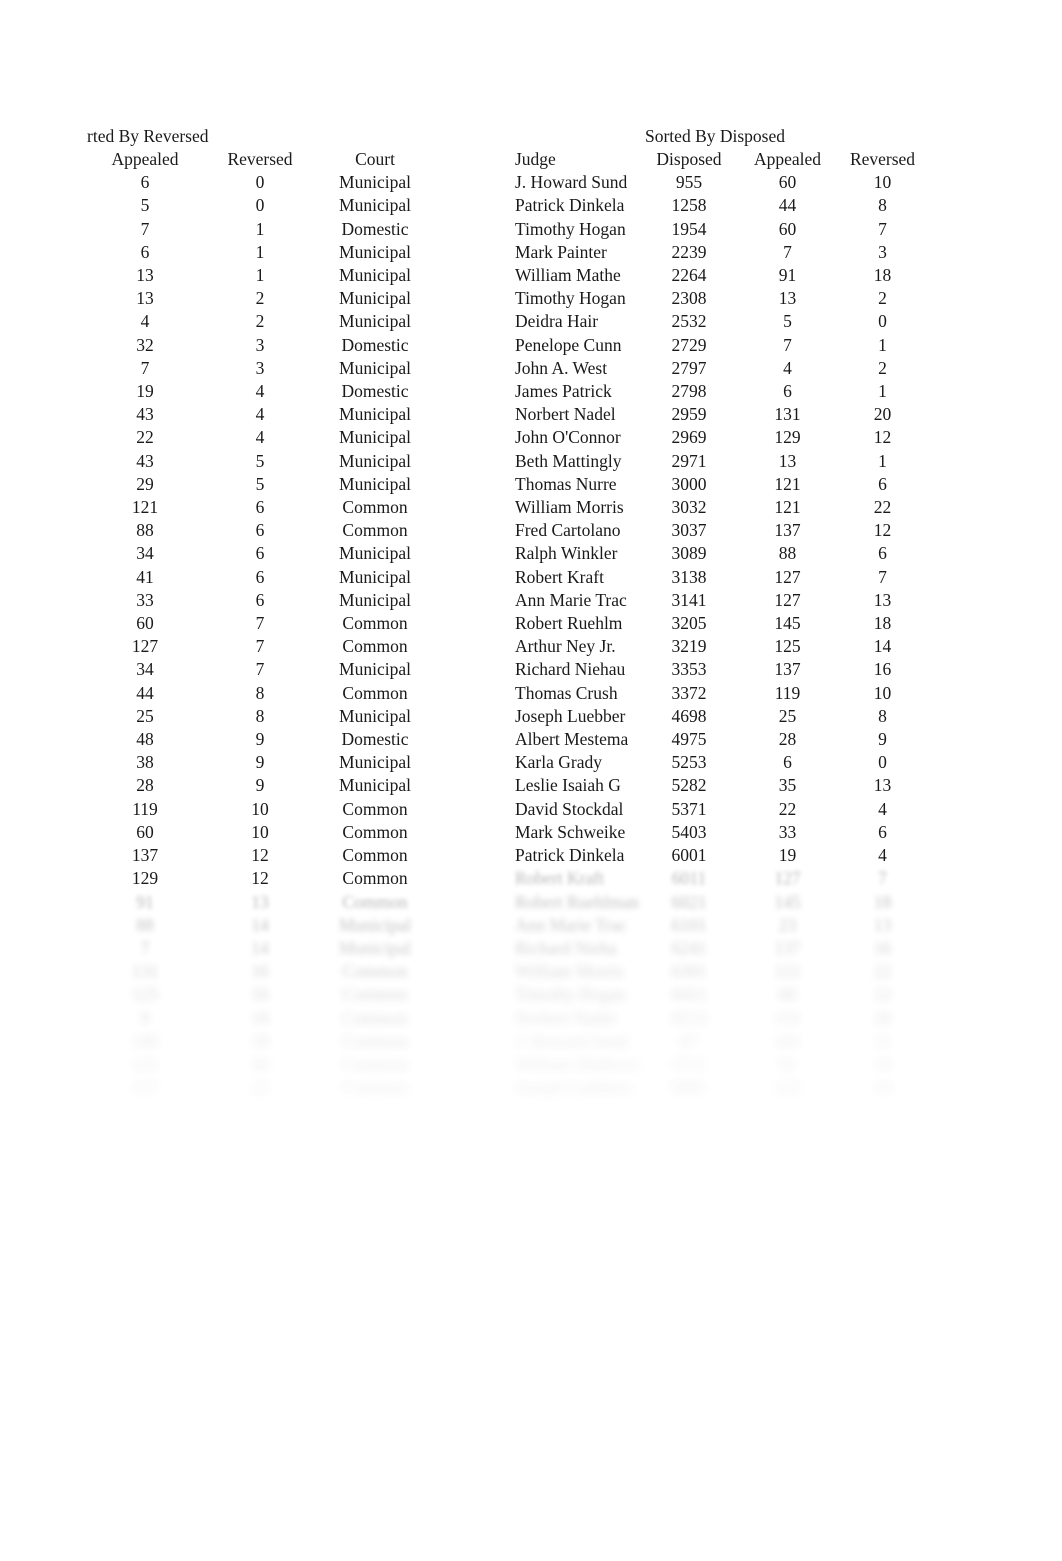  What do you see at coordinates (882, 948) in the screenshot?
I see `cell-reversed: 16` at bounding box center [882, 948].